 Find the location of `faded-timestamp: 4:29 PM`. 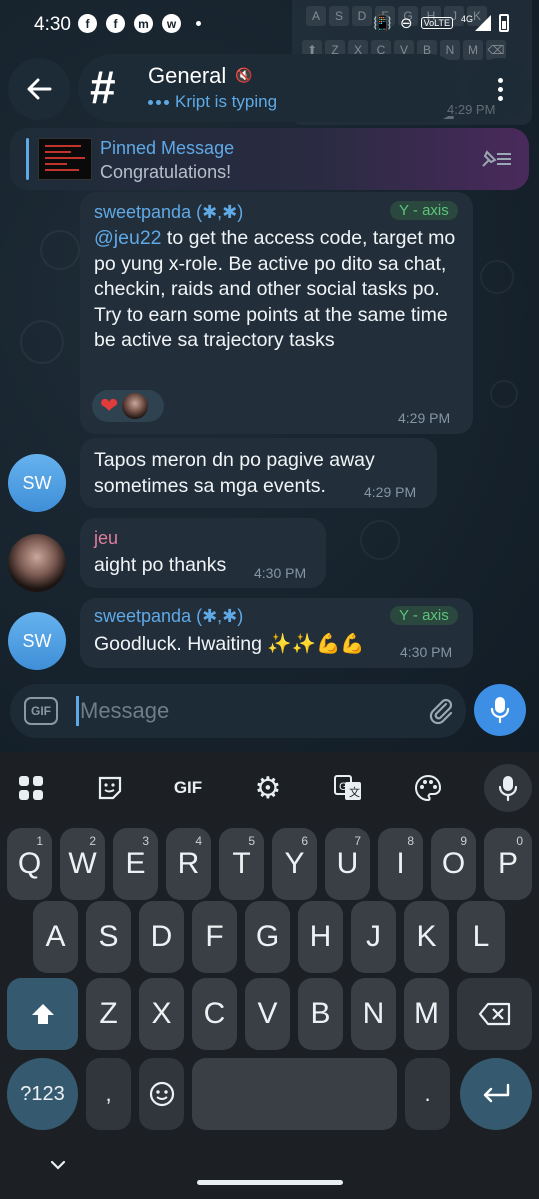

faded-timestamp: 4:29 PM is located at coordinates (471, 109).